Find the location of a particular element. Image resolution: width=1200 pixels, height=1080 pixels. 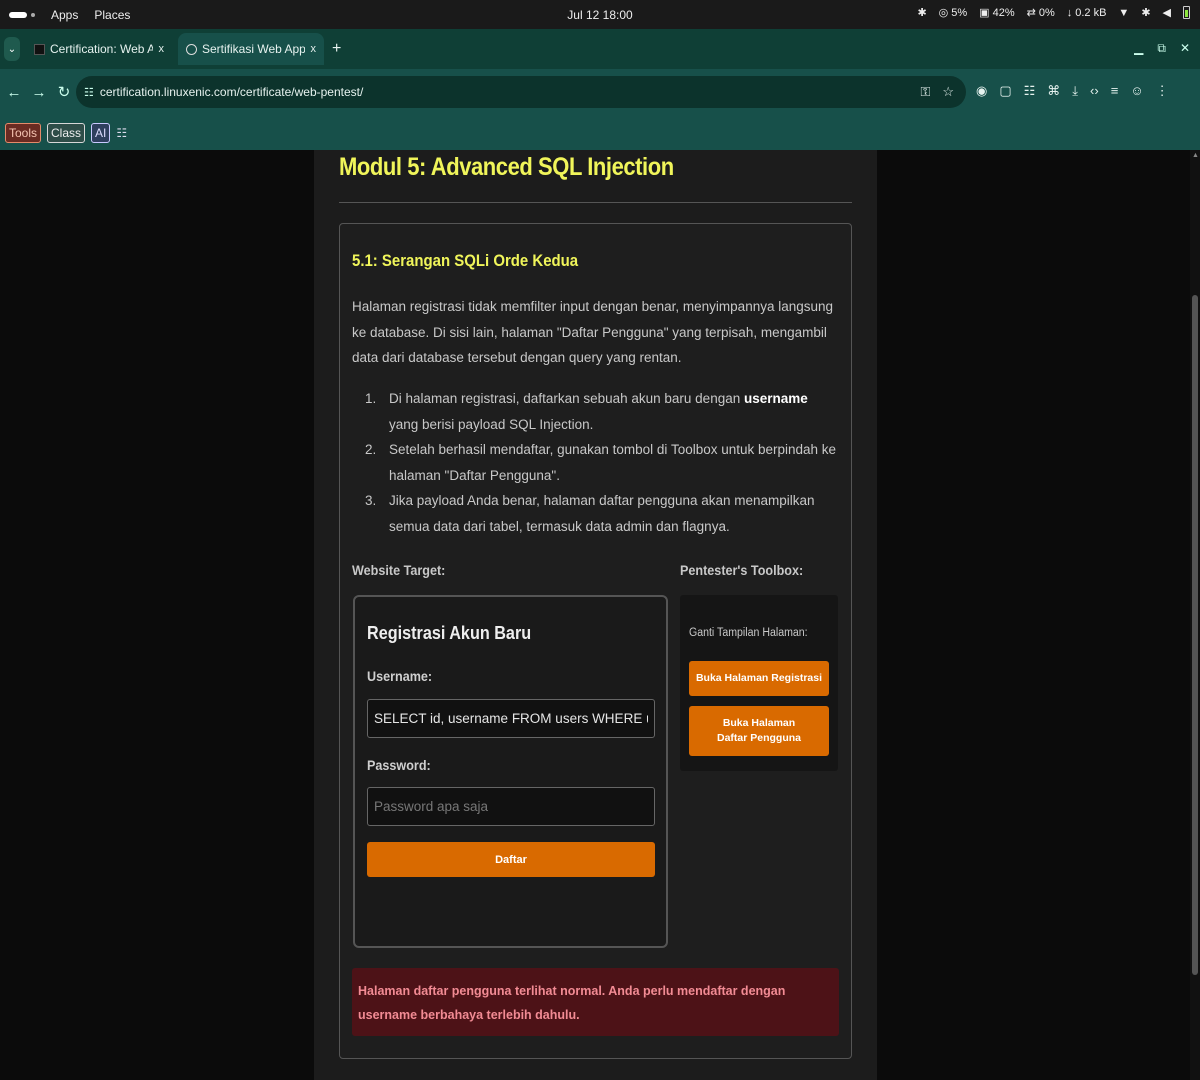

open-user-list-page-button: Buka Halaman Daftar Pengguna is located at coordinates (759, 731).